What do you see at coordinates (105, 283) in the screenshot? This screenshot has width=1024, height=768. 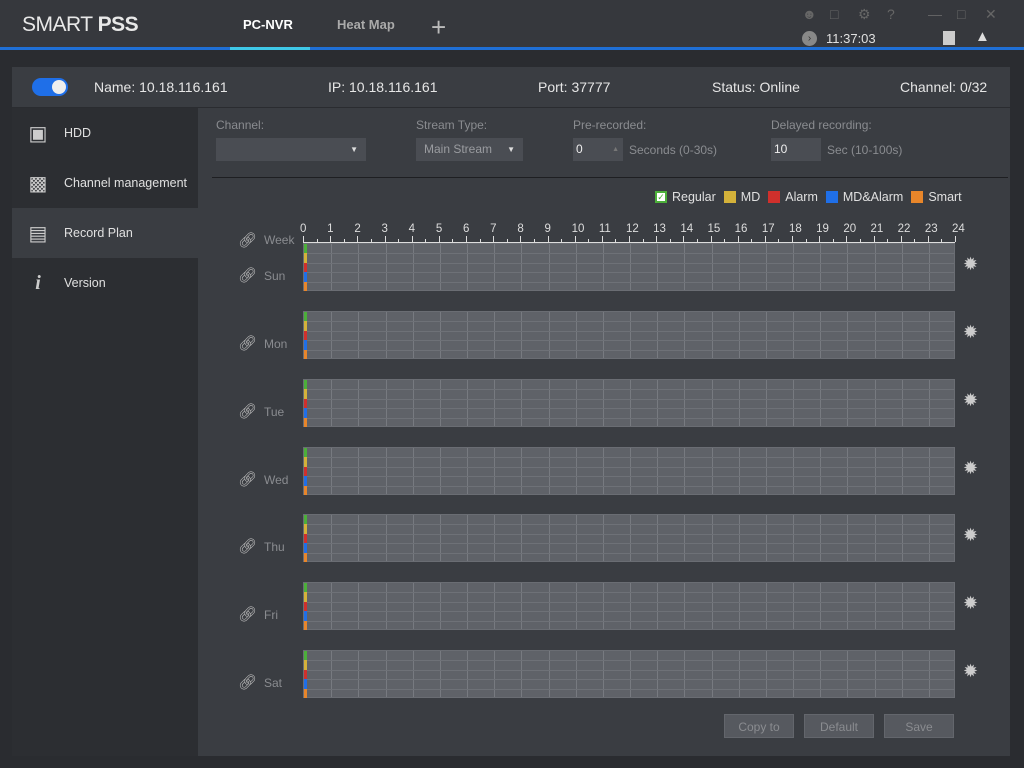 I see `sidebar-item-version: i Version` at bounding box center [105, 283].